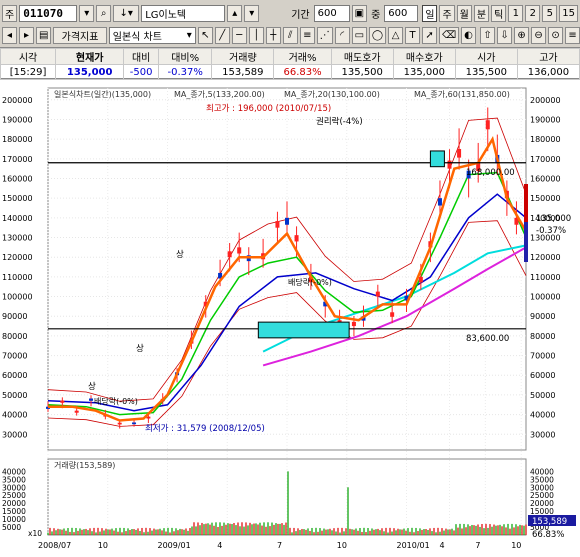 This screenshot has width=580, height=557. Describe the element at coordinates (14, 434) in the screenshot. I see `y-tick-left: 30000` at that location.